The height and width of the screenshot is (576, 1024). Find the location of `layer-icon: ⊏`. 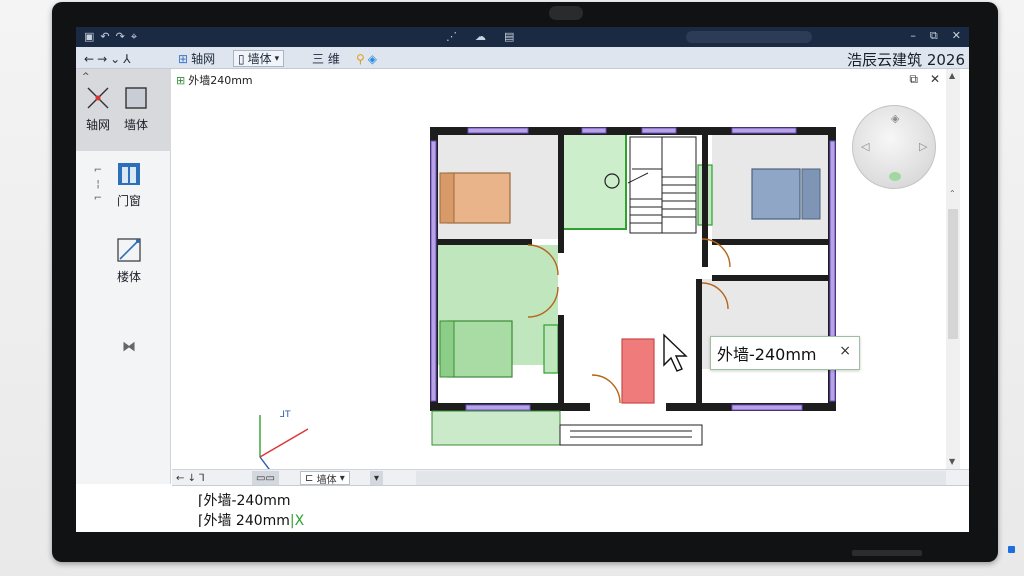

layer-icon: ⊏ is located at coordinates (309, 478).